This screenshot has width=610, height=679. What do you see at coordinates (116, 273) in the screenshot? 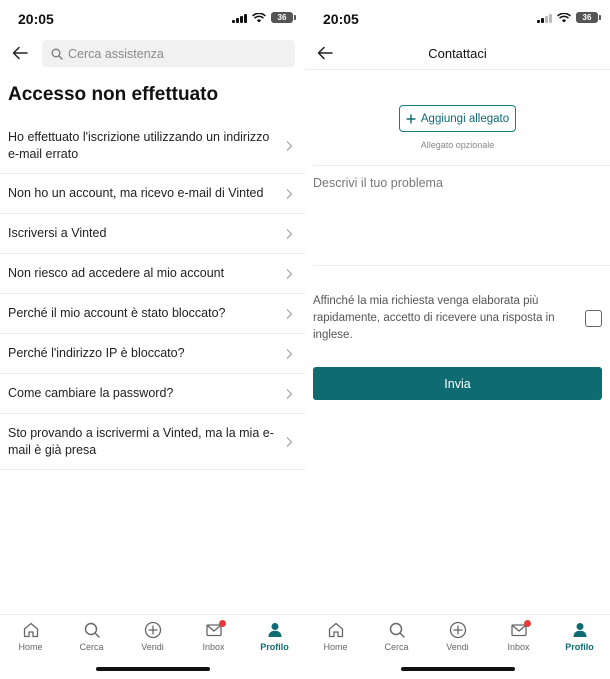
I see `faq-item-label: Non riesco ad accedere al mio account` at bounding box center [116, 273].